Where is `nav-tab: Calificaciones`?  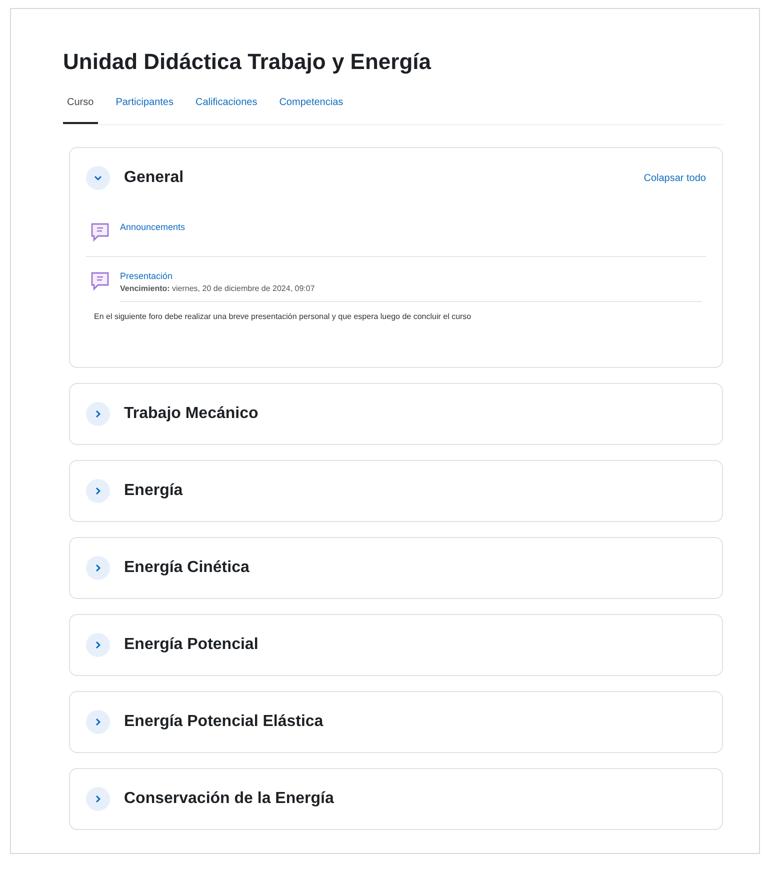
nav-tab: Calificaciones is located at coordinates (227, 108).